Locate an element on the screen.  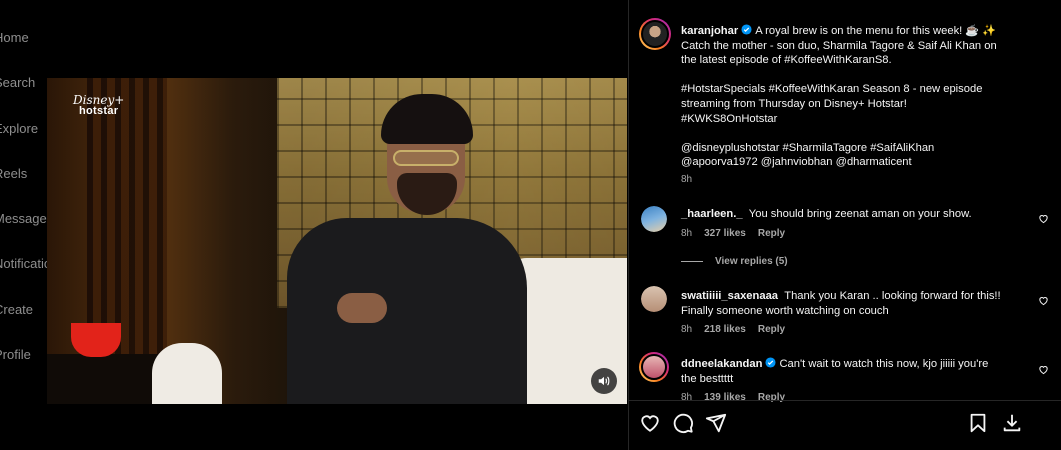
share-icon is located at coordinates (716, 425).